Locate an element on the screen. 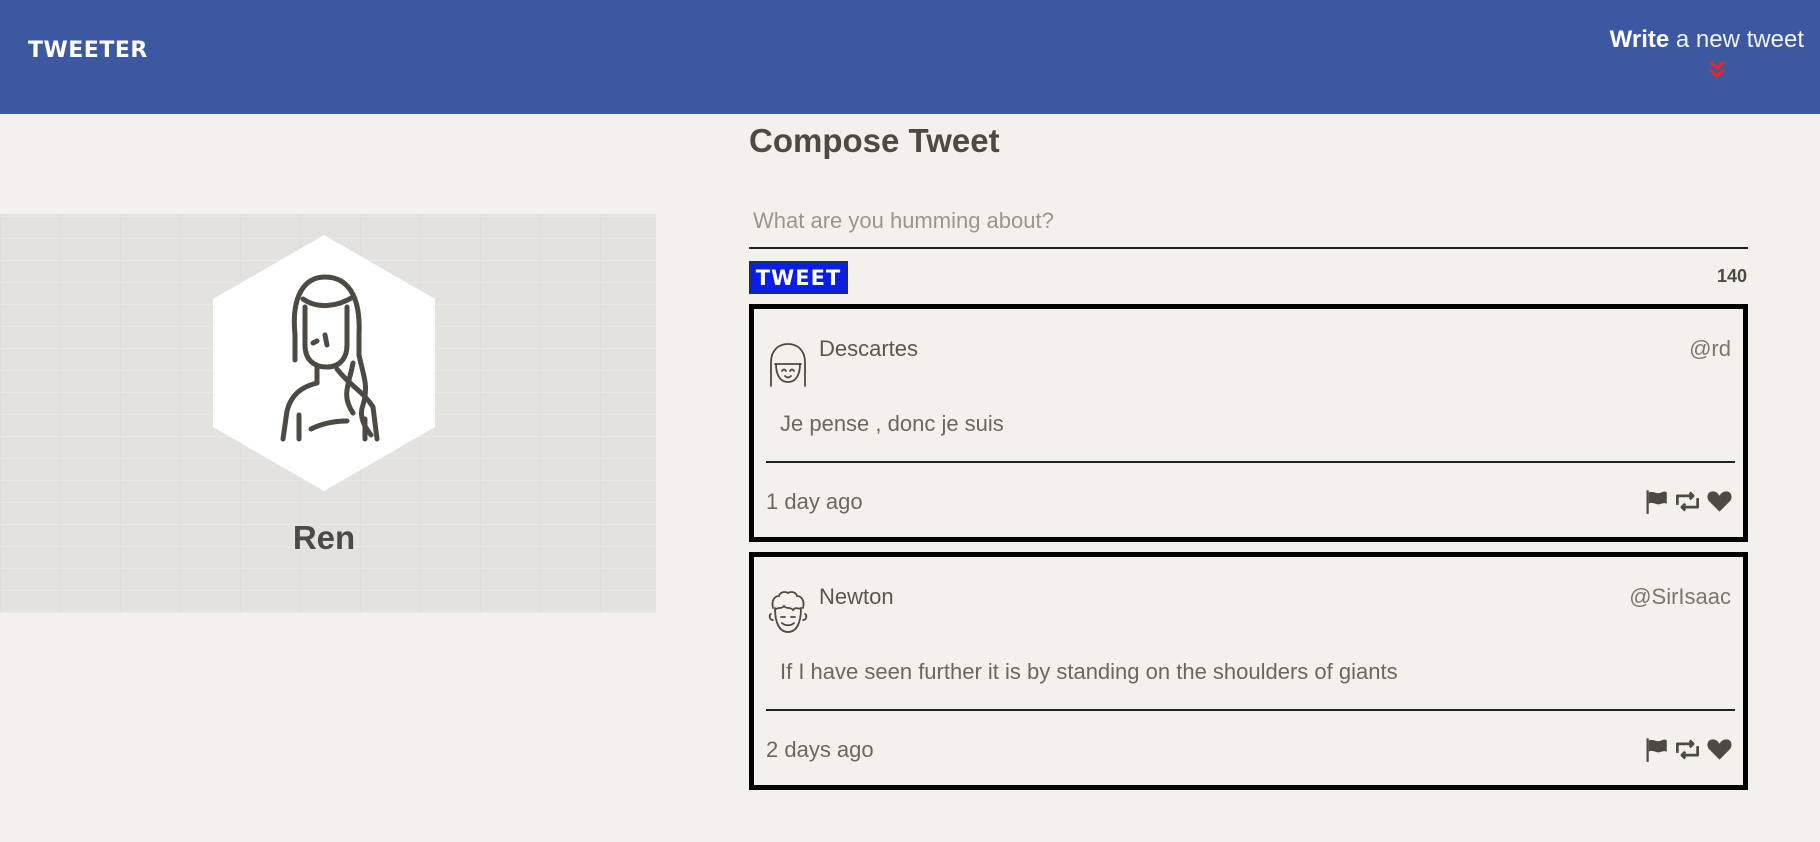 This screenshot has height=842, width=1820. tweet-author-name: Descartes is located at coordinates (868, 349).